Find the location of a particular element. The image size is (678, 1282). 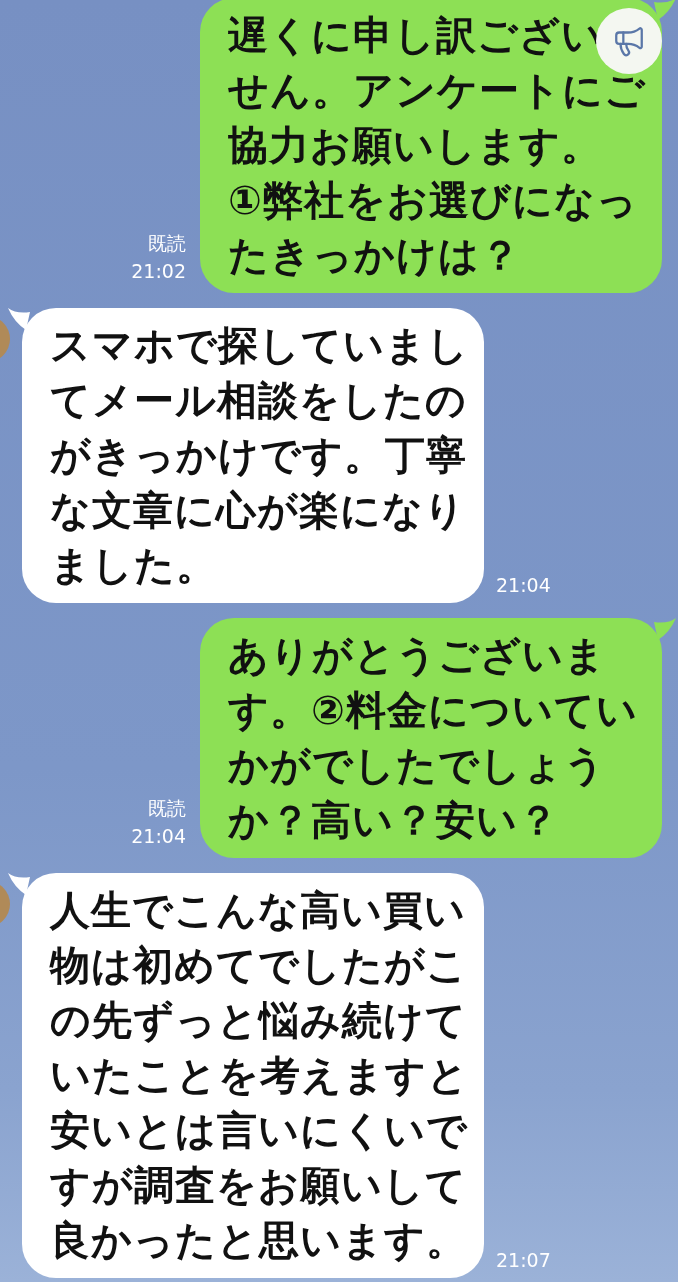

message-time: 21:02 is located at coordinates (158, 271).